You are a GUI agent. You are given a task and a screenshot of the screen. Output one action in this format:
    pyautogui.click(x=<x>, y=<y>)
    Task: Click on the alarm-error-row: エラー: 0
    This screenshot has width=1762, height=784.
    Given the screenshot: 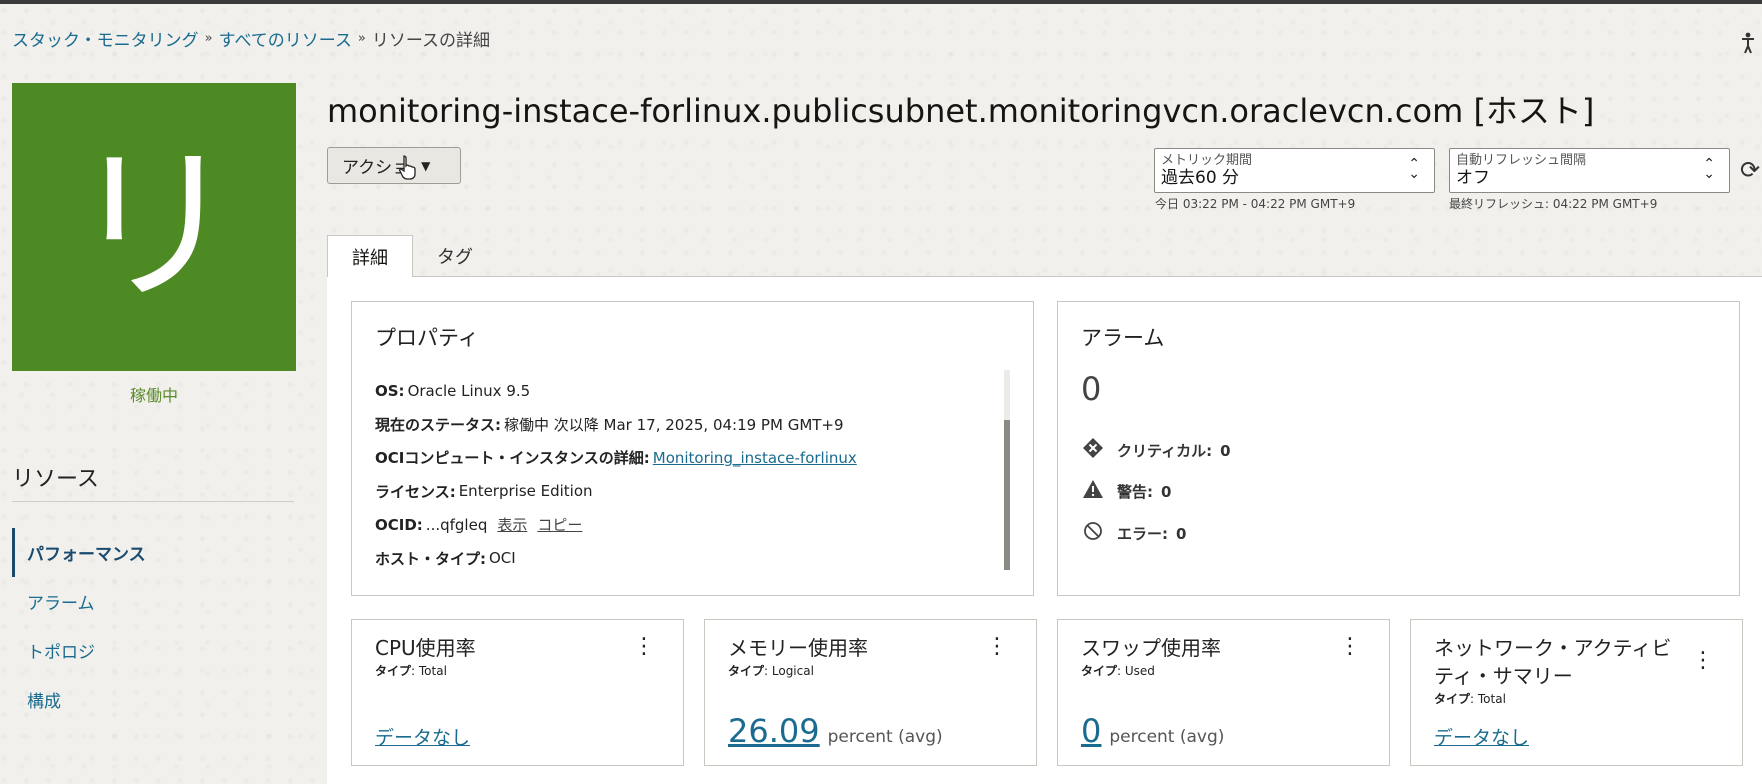 What is the action you would take?
    pyautogui.click(x=1133, y=533)
    